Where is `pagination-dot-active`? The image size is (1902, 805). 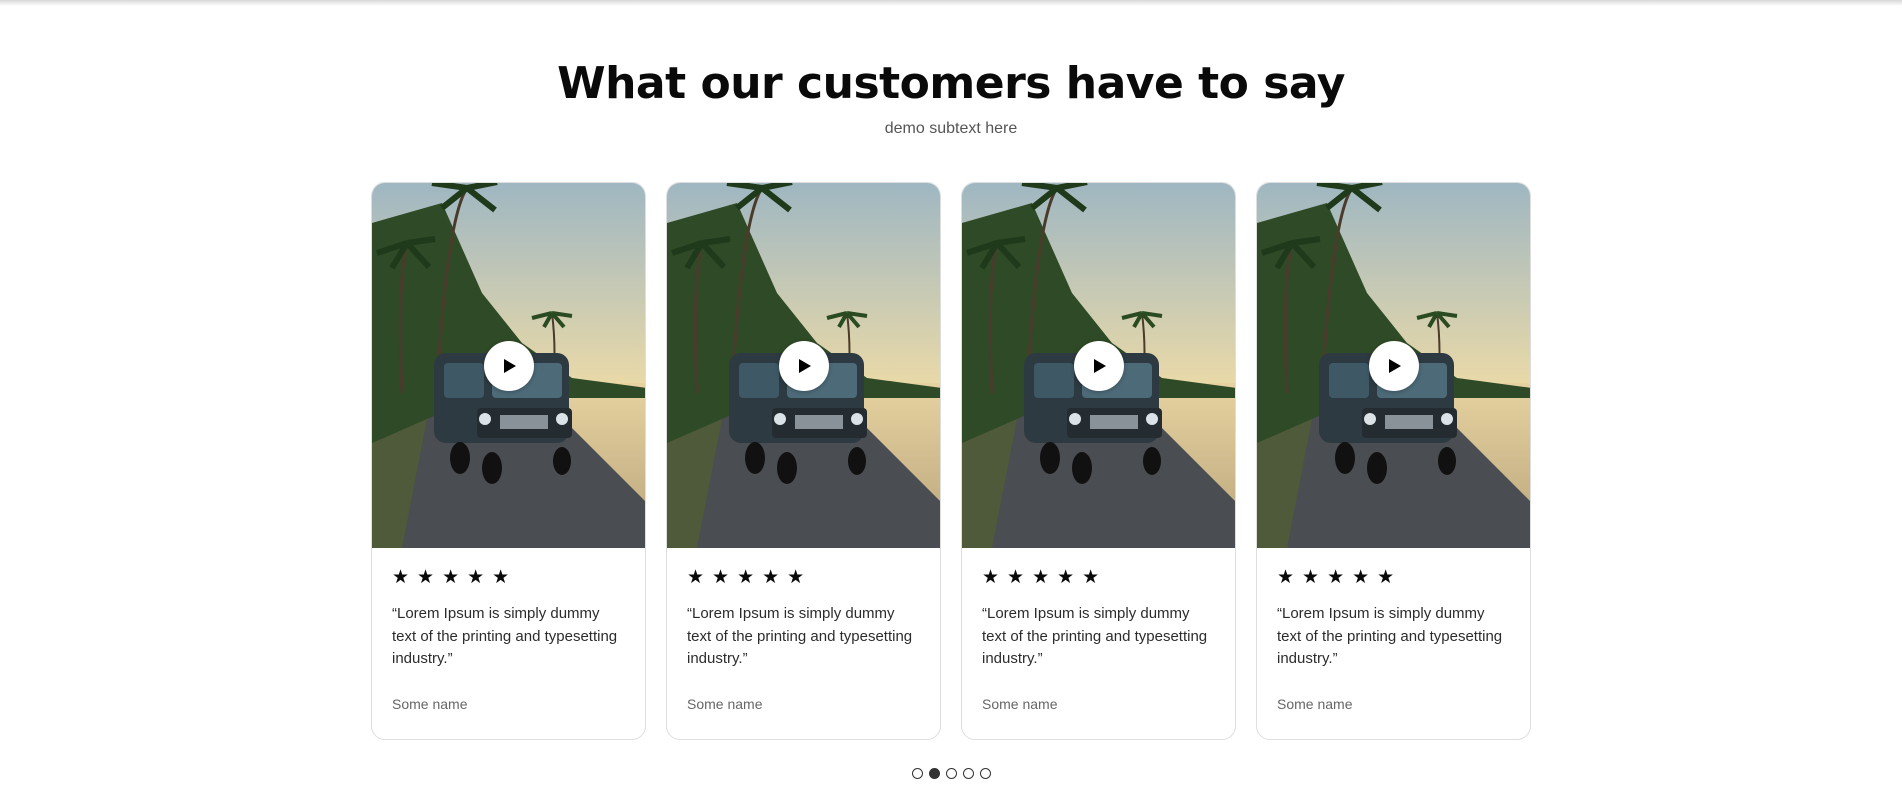 pagination-dot-active is located at coordinates (934, 773).